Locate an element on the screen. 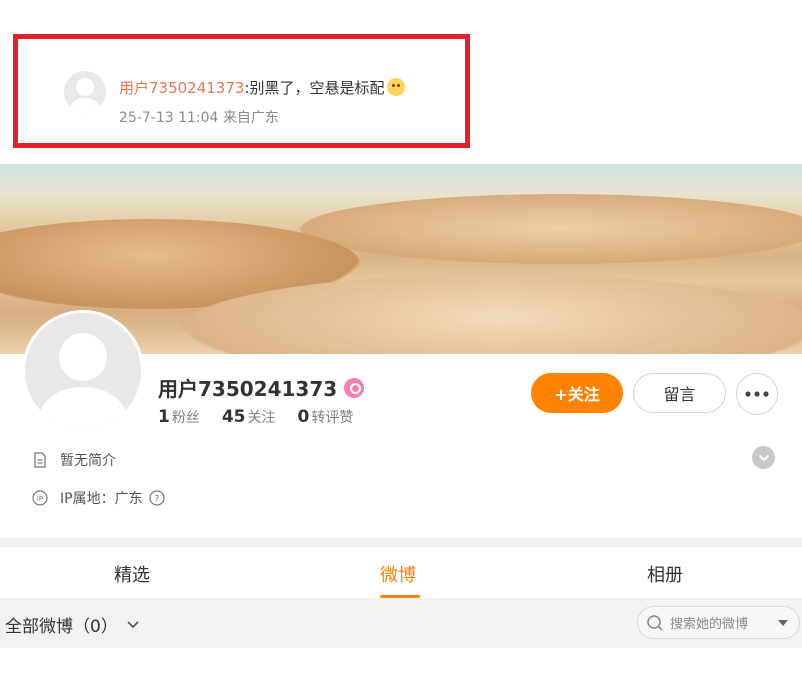  tab-featured: 精选 is located at coordinates (132, 574).